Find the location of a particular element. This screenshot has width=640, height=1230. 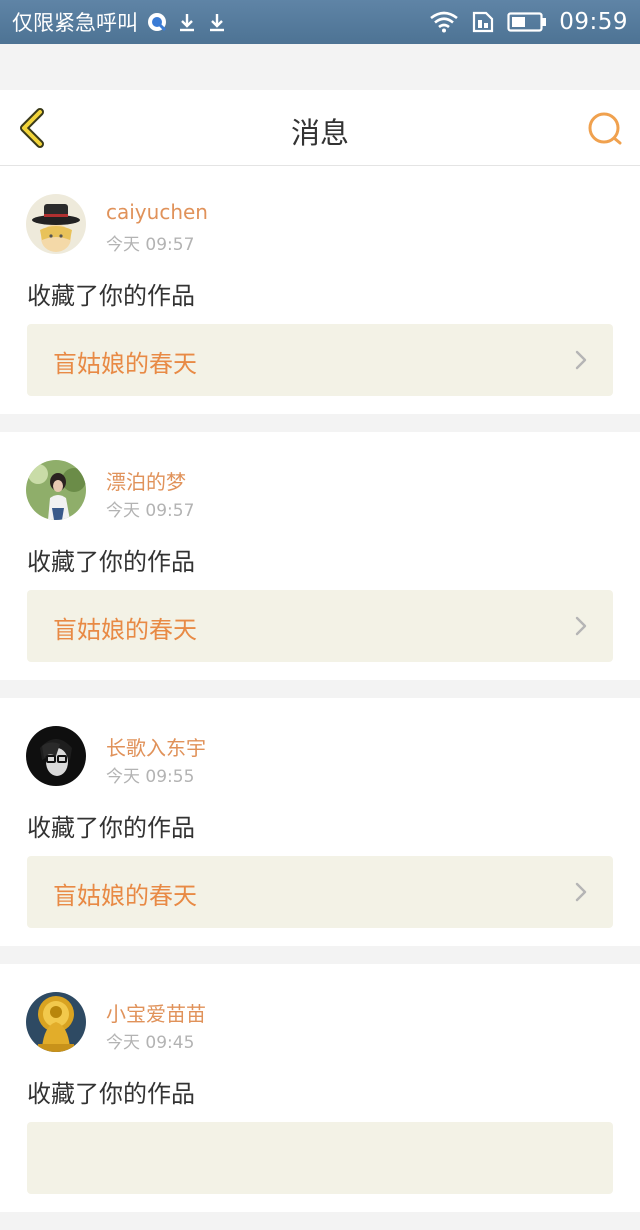

username: 漂泊的梦 is located at coordinates (146, 480).